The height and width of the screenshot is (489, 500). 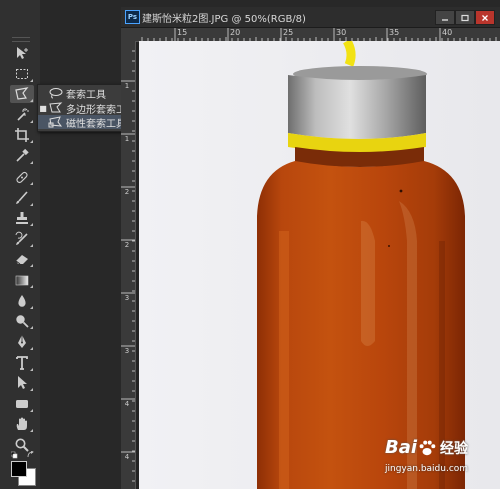 What do you see at coordinates (442, 462) in the screenshot?
I see `baidu-jingyan-watermark: Bai 经验 jingyan.baidu.com` at bounding box center [442, 462].